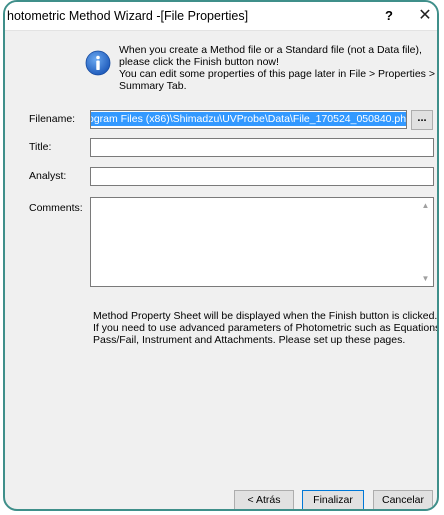 The width and height of the screenshot is (444, 515). What do you see at coordinates (262, 242) in the screenshot?
I see `comments-field: ▲ ▼` at bounding box center [262, 242].